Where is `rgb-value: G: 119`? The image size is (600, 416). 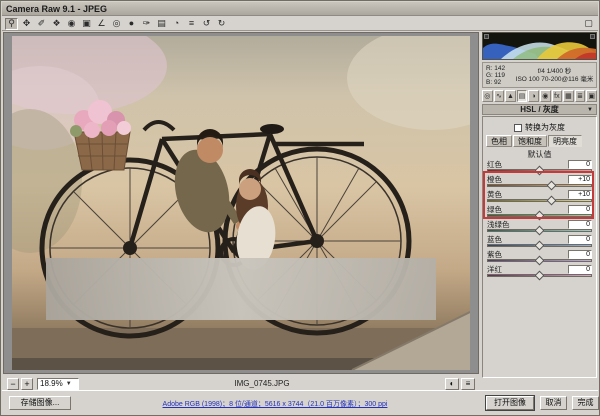 rgb-value: G: 119 is located at coordinates (496, 75).